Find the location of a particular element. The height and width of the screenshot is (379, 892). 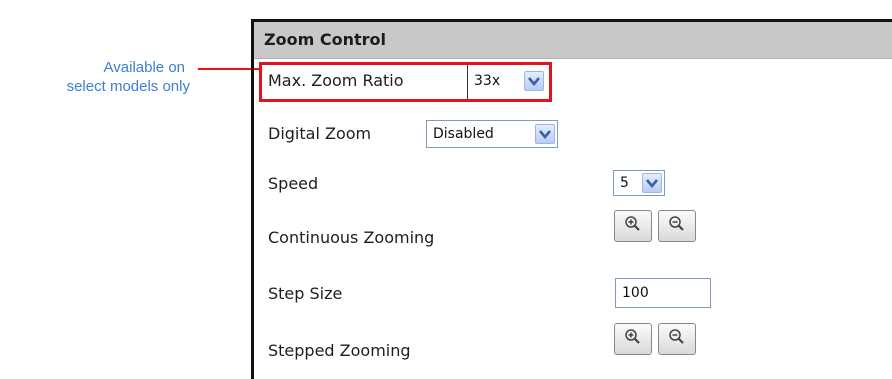

speed-select: 5 is located at coordinates (639, 183).